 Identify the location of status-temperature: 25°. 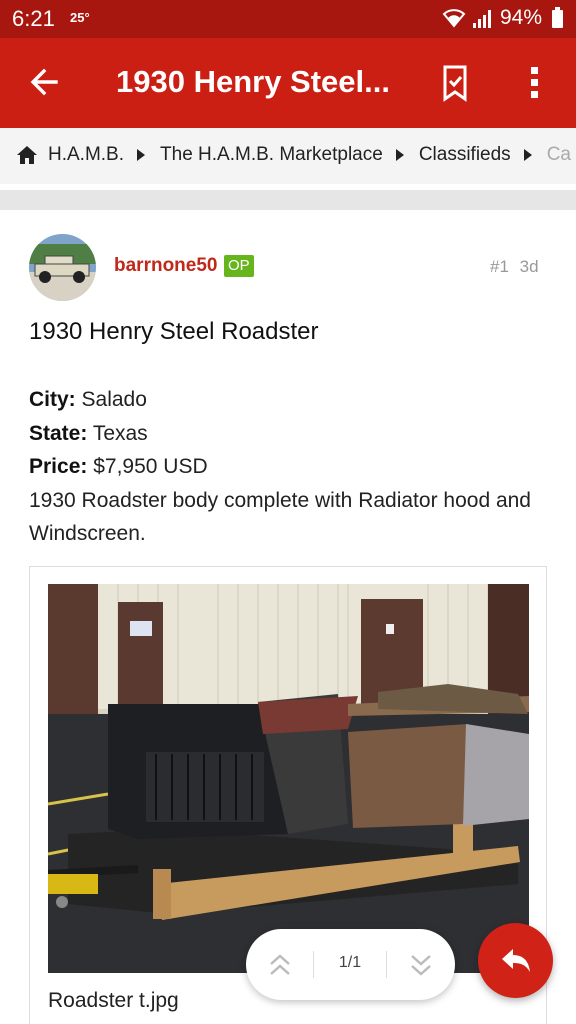
(80, 17).